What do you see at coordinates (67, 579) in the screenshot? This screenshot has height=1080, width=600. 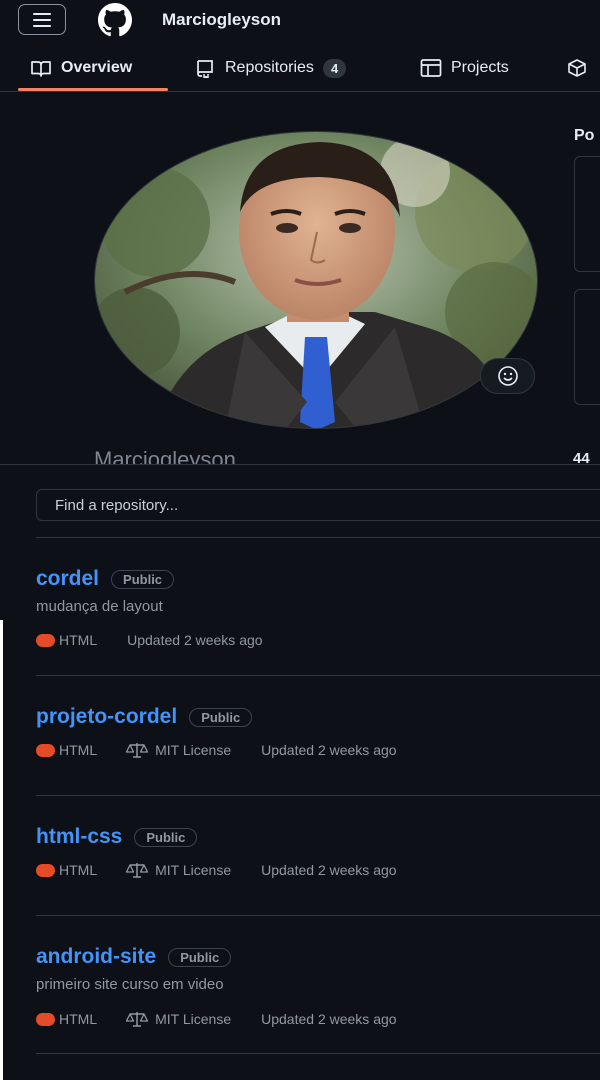 I see `repo-name-link: cordel` at bounding box center [67, 579].